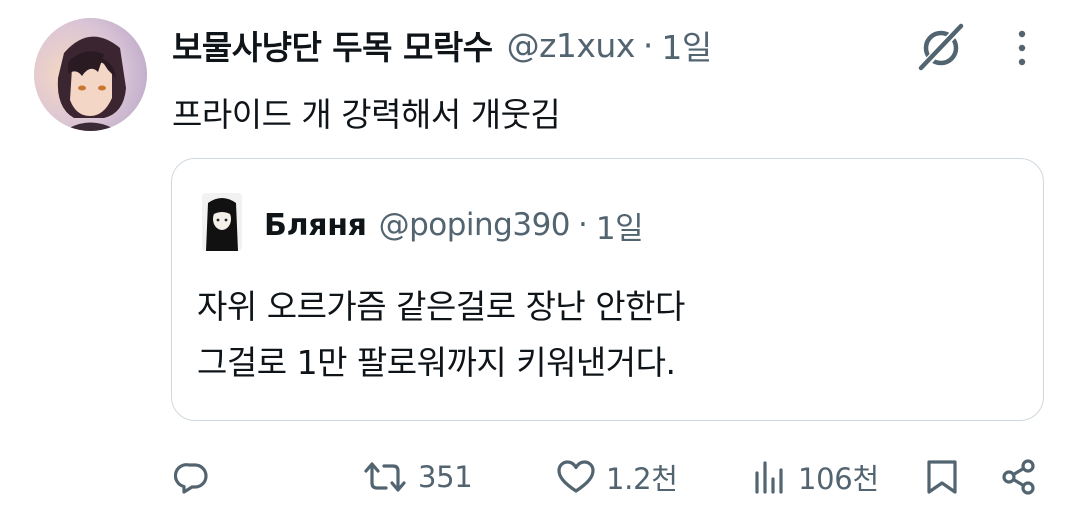 This screenshot has width=1080, height=522. Describe the element at coordinates (769, 477) in the screenshot. I see `views-icon` at that location.